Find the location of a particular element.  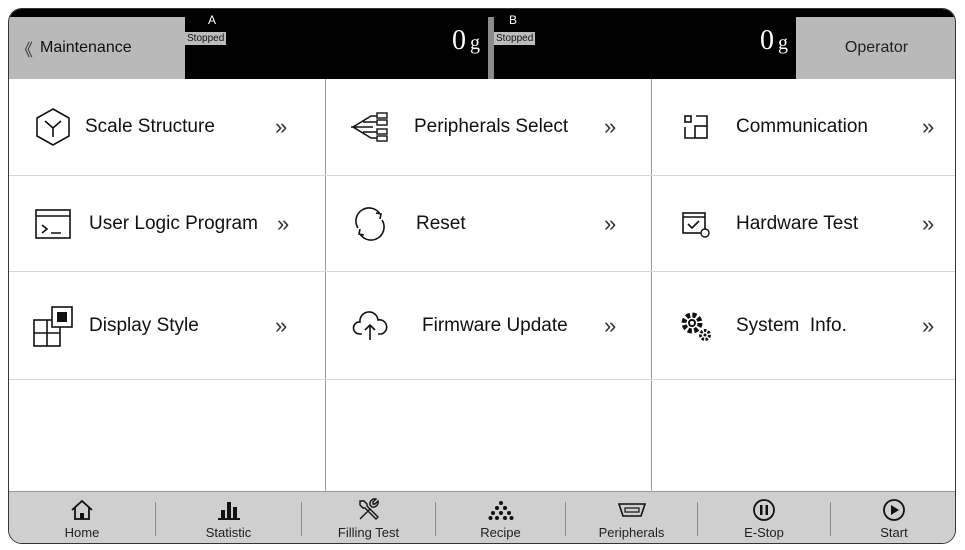

operator-button: Operator is located at coordinates (875, 48).